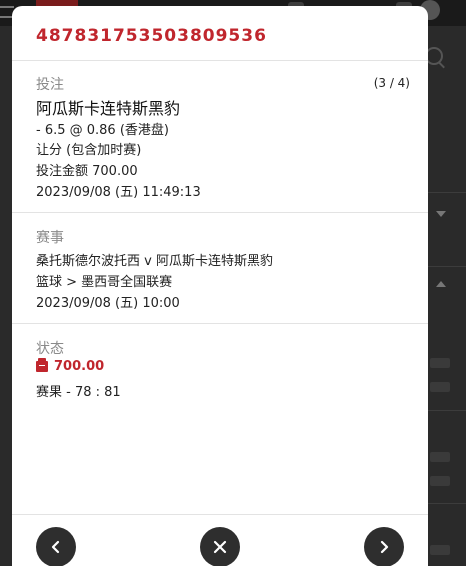  I want to click on bet-placed-time: 2023/09/08 (五) 11:49:13, so click(118, 192).